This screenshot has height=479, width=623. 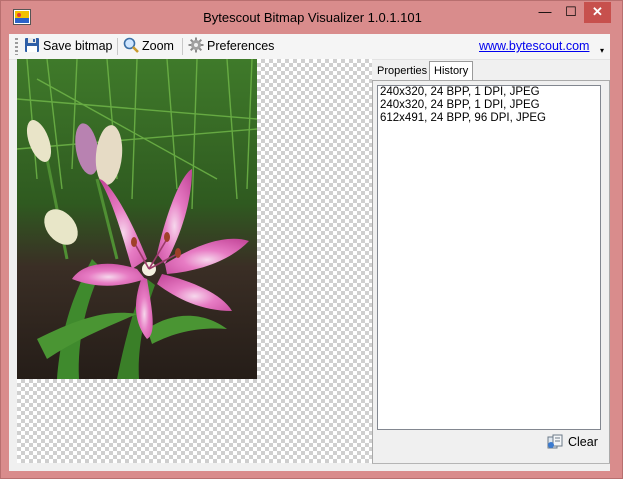 I want to click on panel-bottom-border, so click(x=491, y=463).